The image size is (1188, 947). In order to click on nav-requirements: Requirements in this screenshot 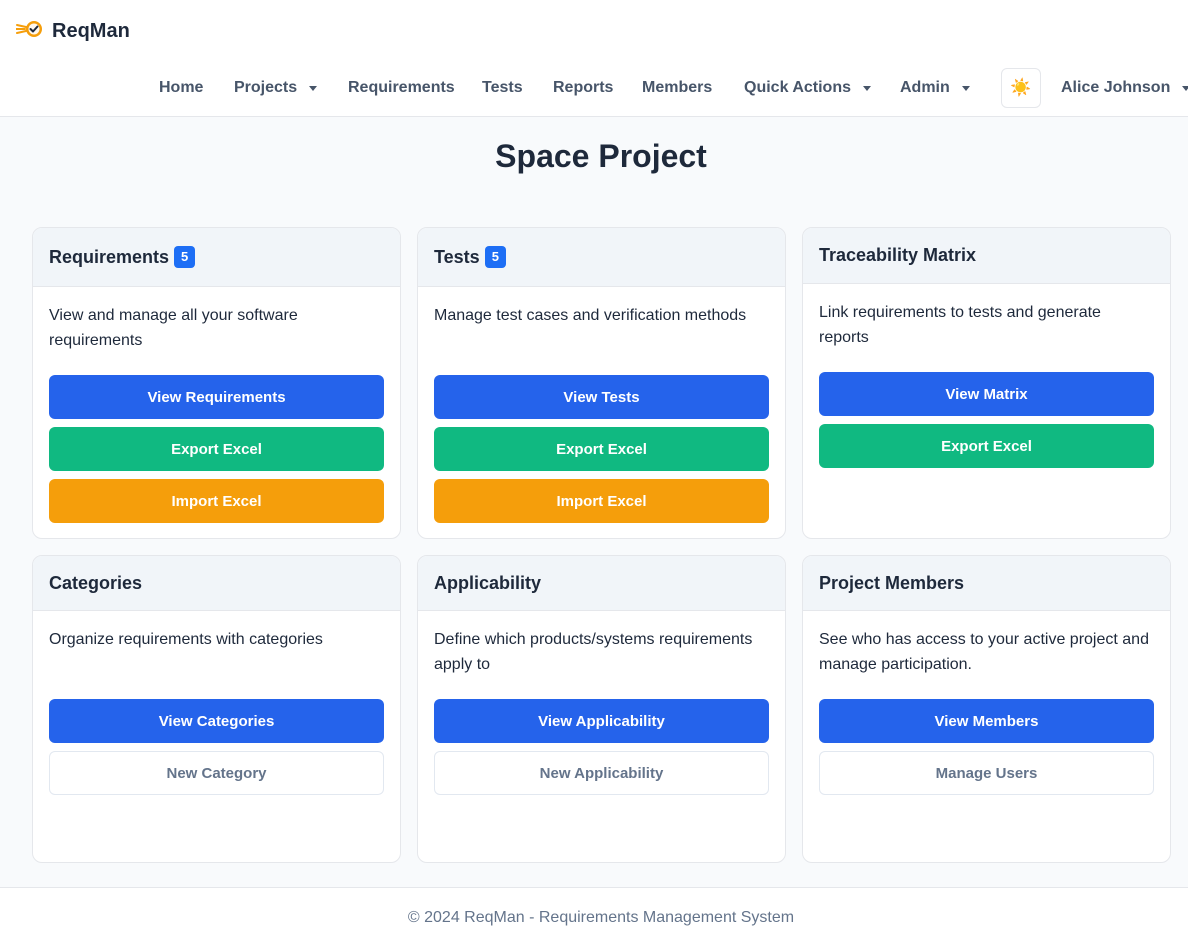, I will do `click(401, 88)`.